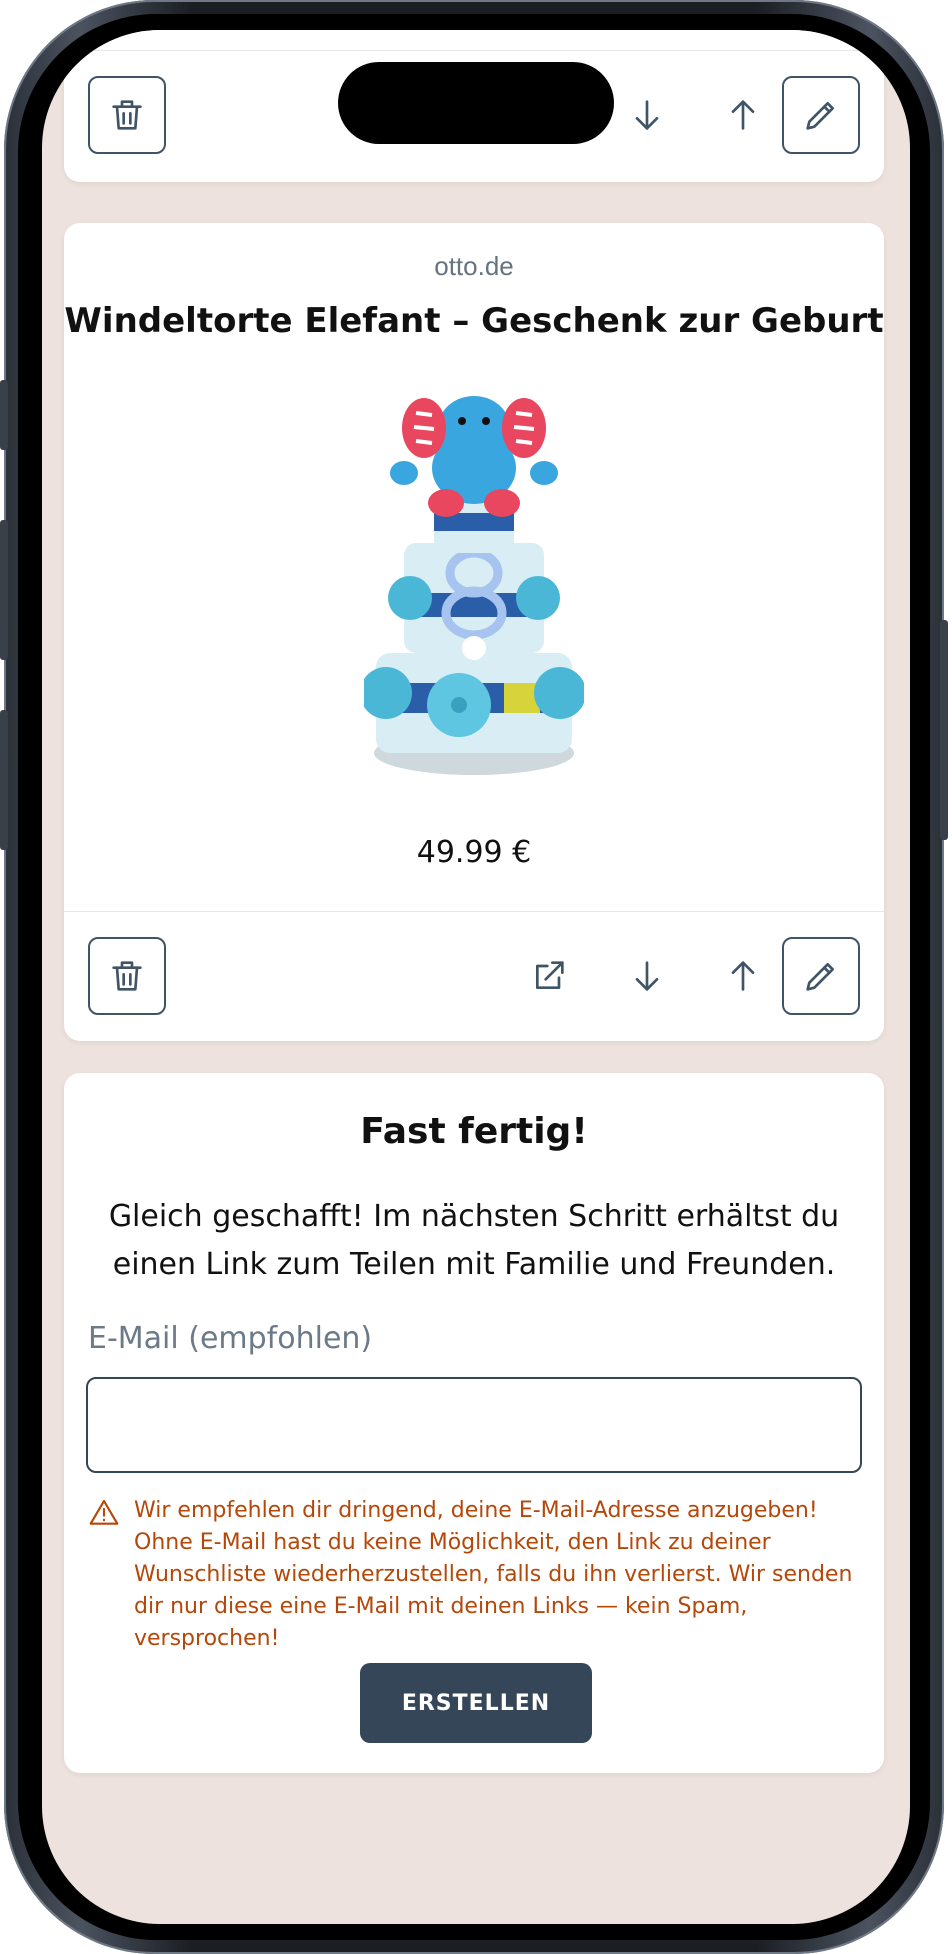  I want to click on product-price: 49.99 €, so click(474, 852).